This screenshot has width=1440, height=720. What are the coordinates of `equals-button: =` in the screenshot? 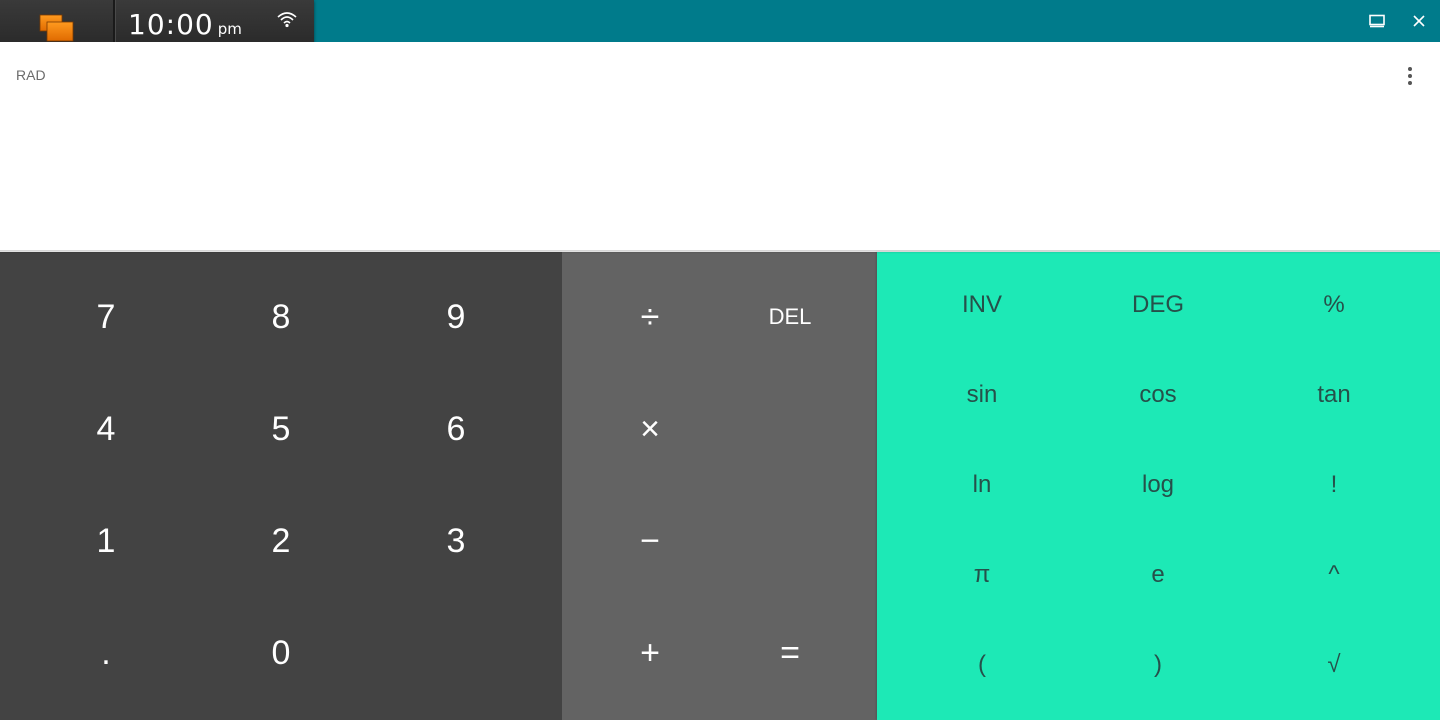 It's located at (790, 653).